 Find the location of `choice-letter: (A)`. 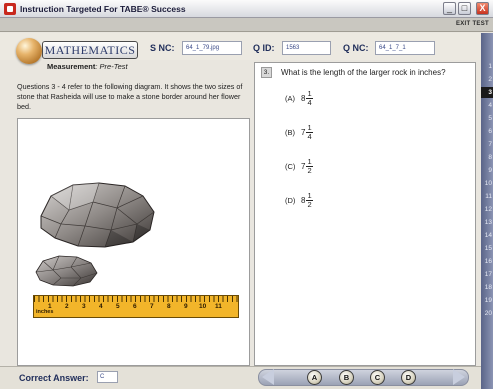

choice-letter: (A) is located at coordinates (290, 98).